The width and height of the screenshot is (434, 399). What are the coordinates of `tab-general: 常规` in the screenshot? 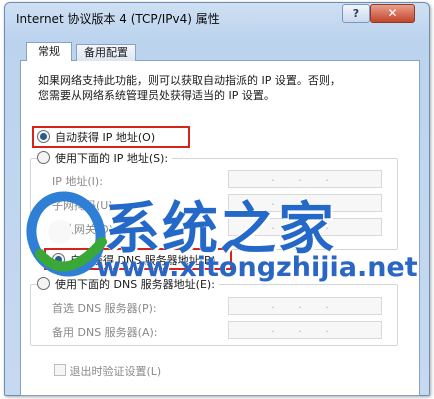 It's located at (49, 51).